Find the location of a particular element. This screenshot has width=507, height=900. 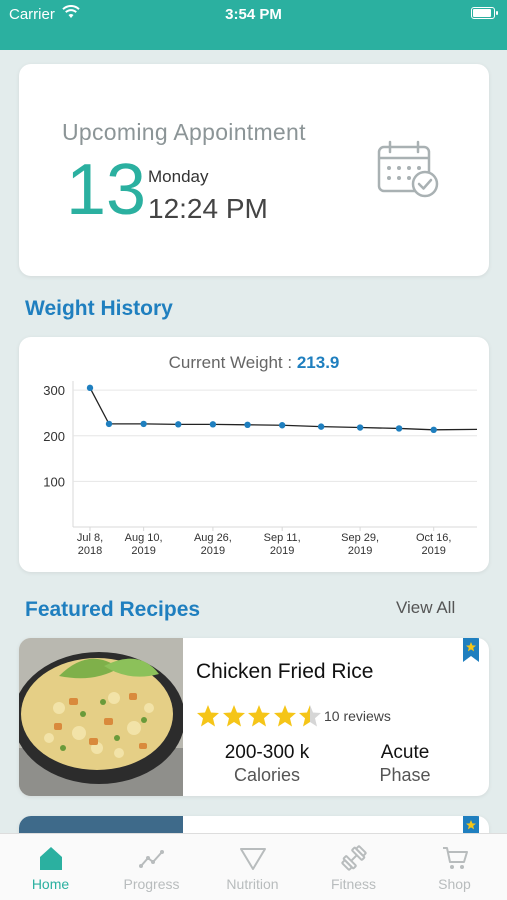

recipe-name: Chicken Fried Rice is located at coordinates (285, 671).